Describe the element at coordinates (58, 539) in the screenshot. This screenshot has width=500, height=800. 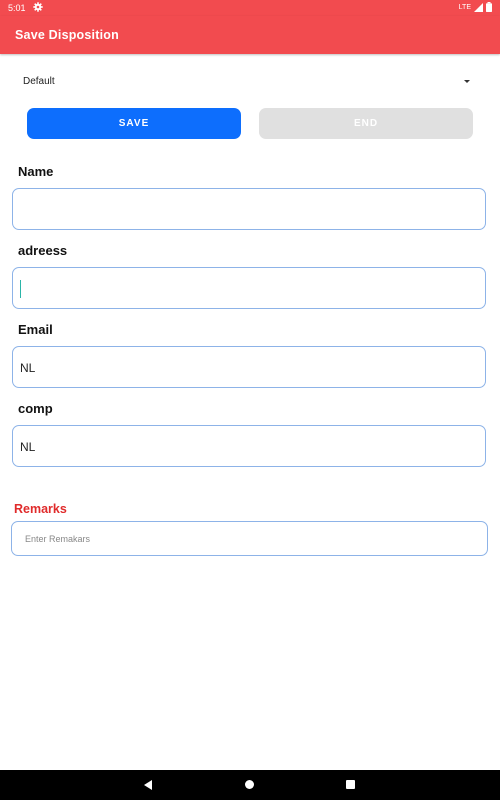
I see `remarks-placeholder: Enter Remakars` at that location.